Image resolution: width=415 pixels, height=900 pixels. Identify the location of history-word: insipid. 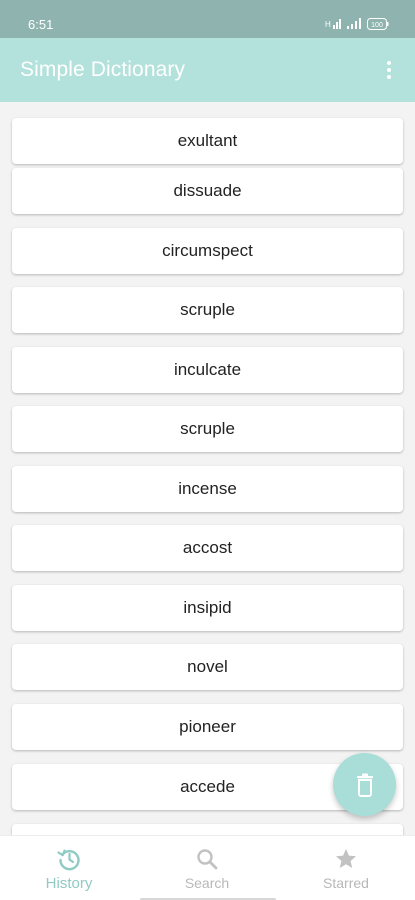
(207, 607).